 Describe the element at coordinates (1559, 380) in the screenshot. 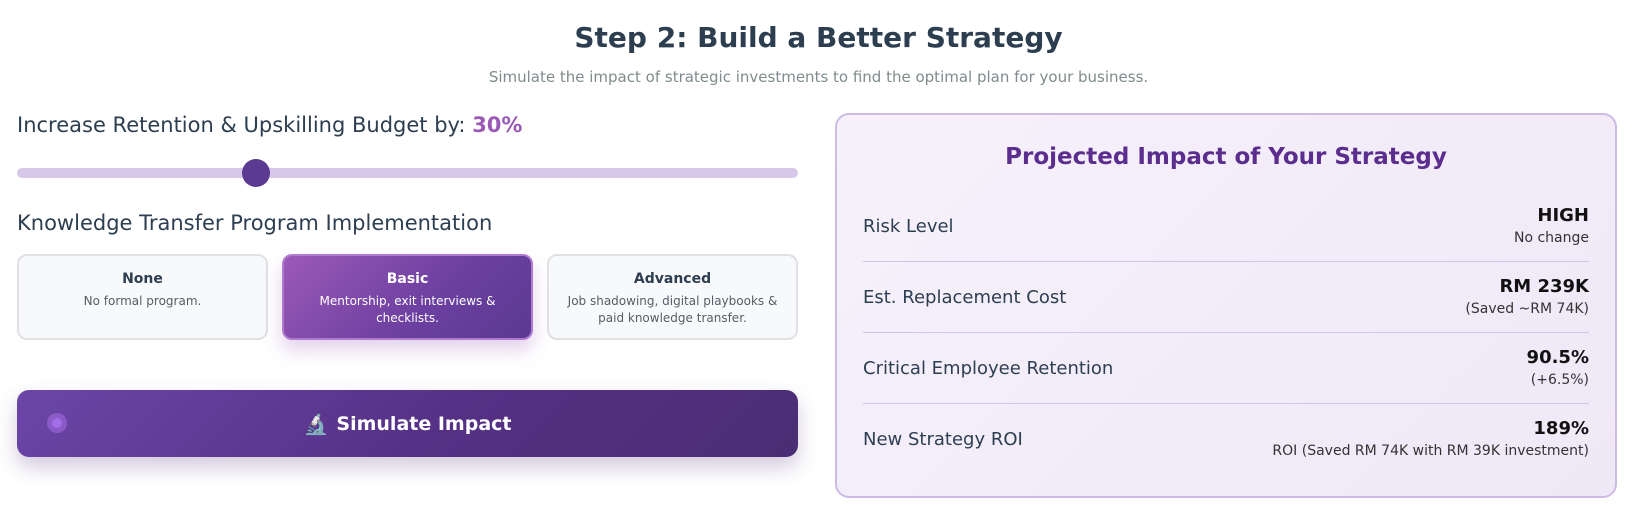

I see `metric-note: (+6.5%)` at that location.